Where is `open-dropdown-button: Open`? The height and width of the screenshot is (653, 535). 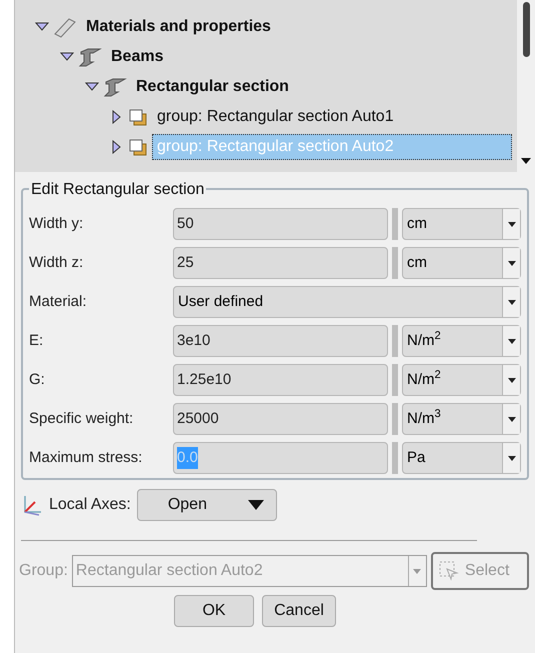 open-dropdown-button: Open is located at coordinates (206, 505).